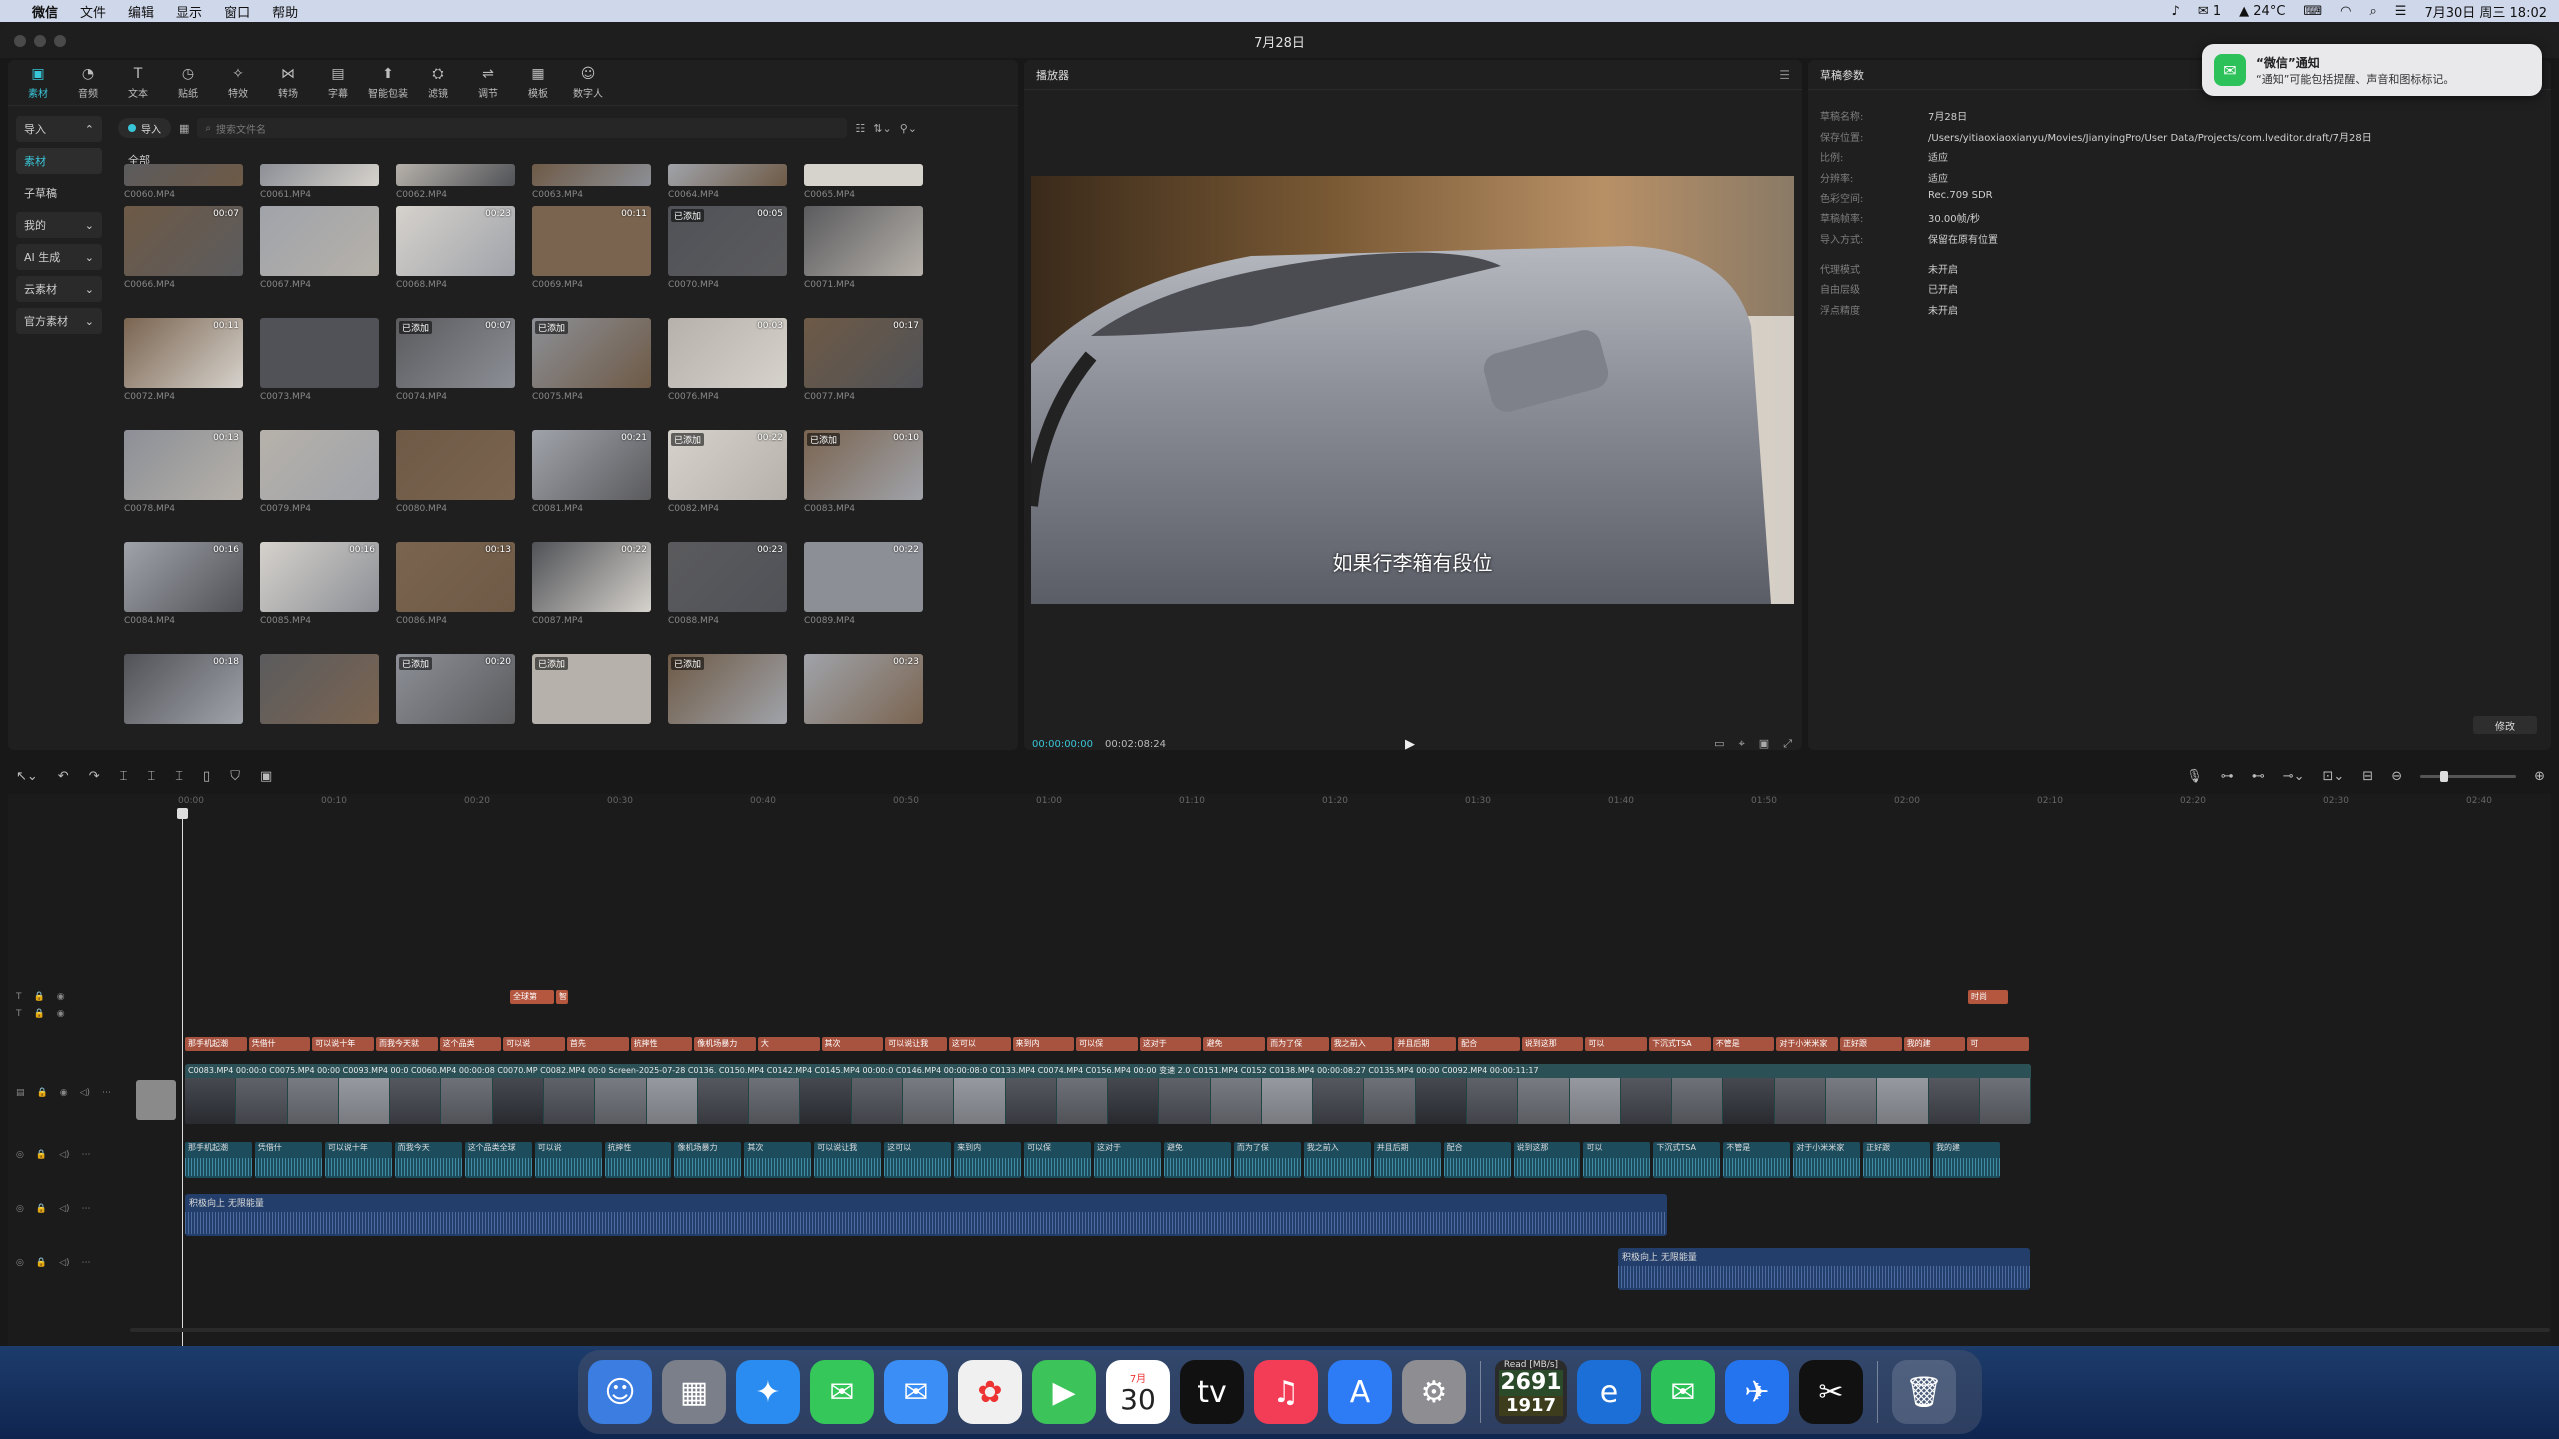 This screenshot has width=2559, height=1439. I want to click on menu-window: 窗口, so click(237, 11).